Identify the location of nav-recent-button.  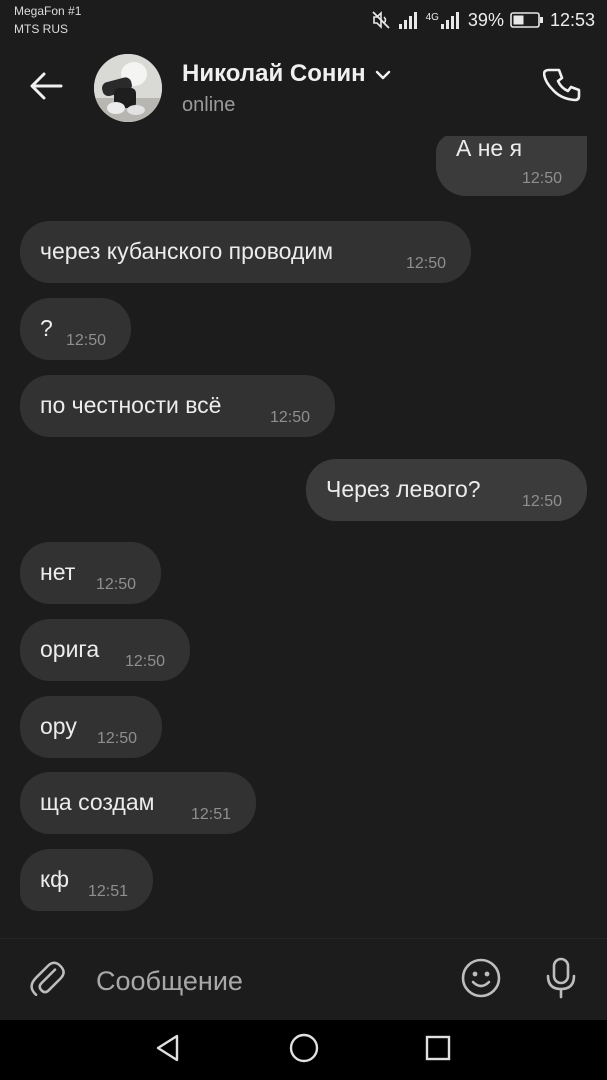
(438, 1050).